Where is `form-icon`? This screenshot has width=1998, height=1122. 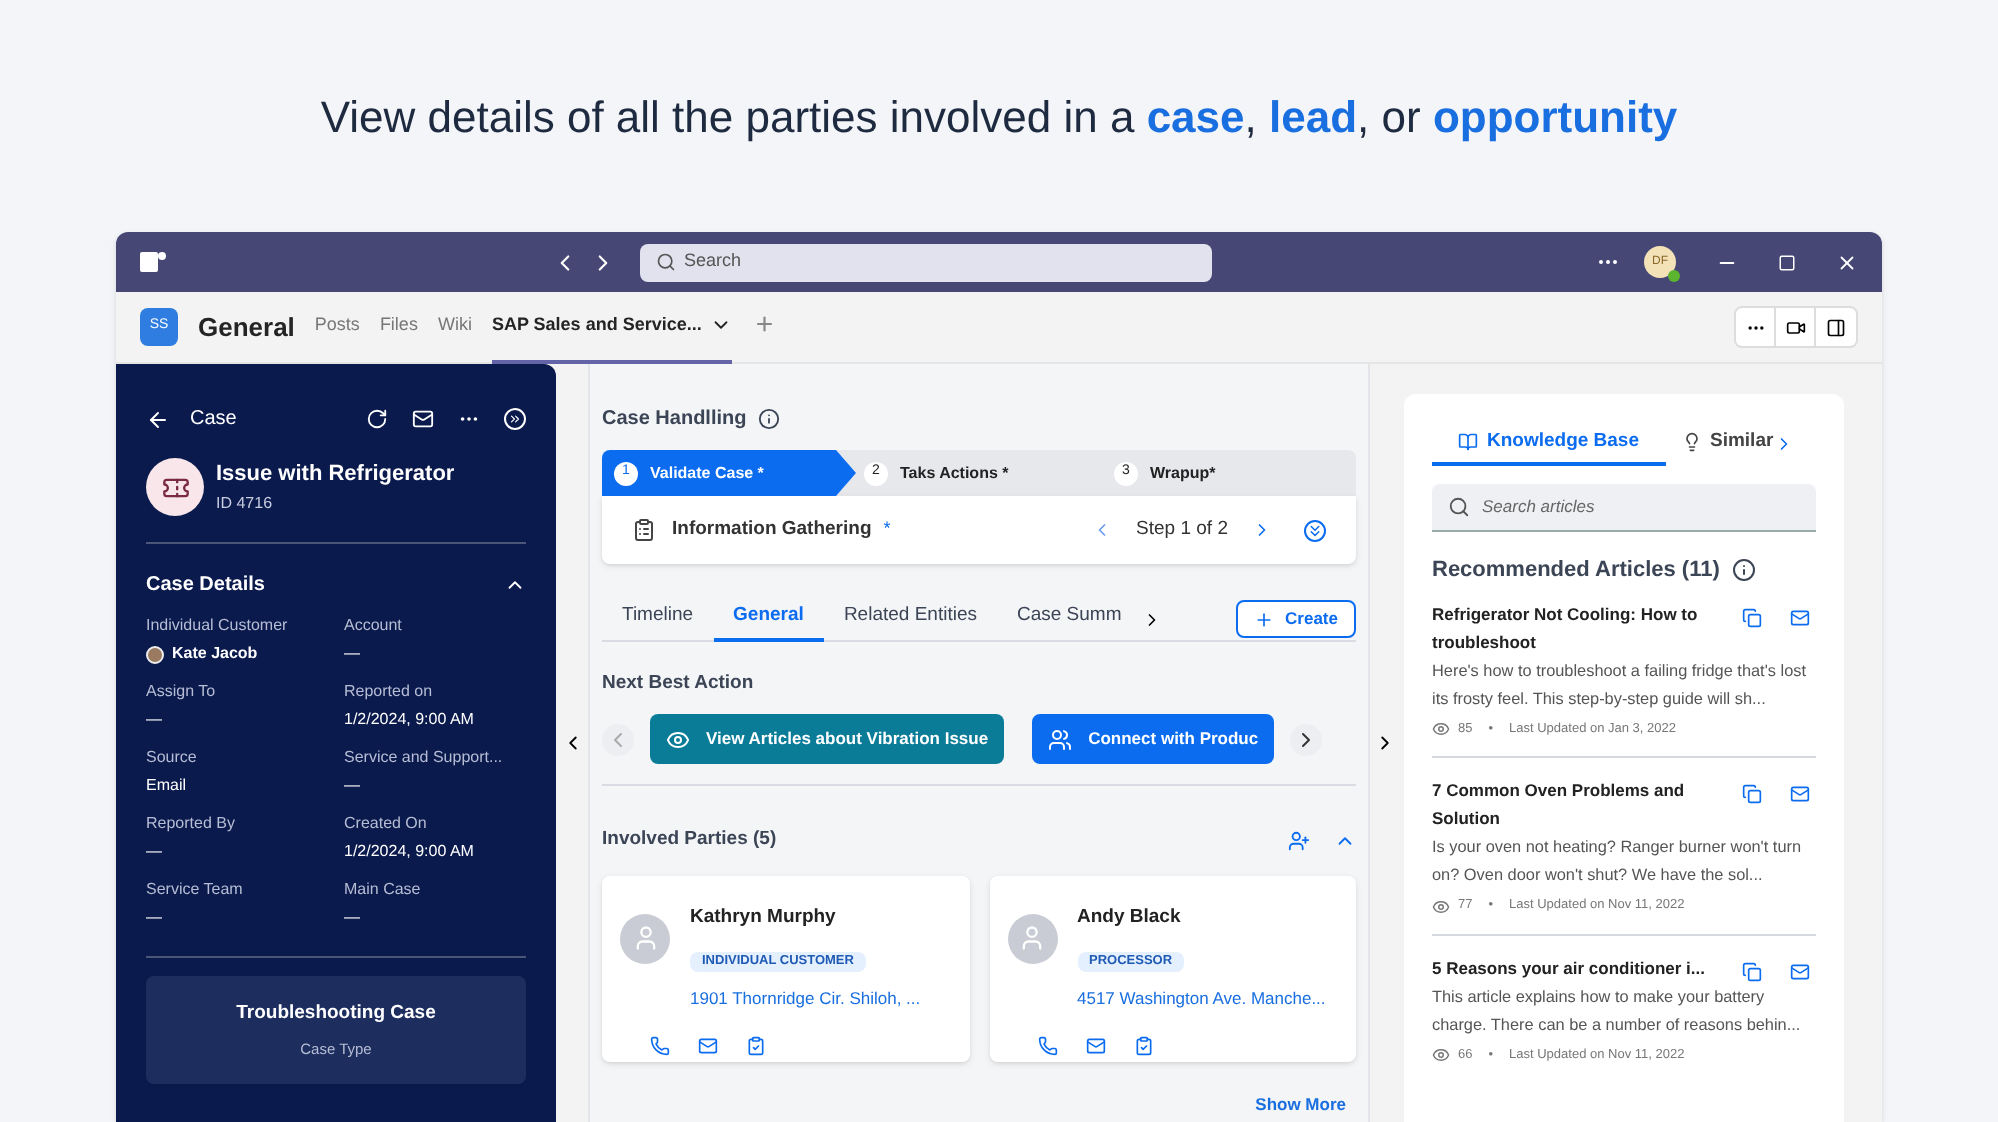
form-icon is located at coordinates (644, 530).